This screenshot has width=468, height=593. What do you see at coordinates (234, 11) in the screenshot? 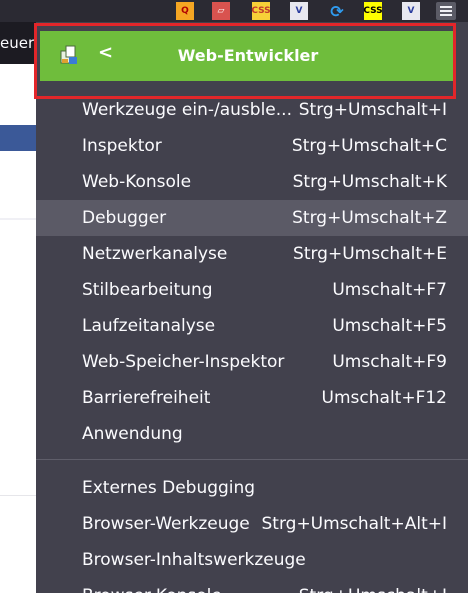
I see `browser-toolbar: Q ▱ CSS V ⟳ CSS V` at bounding box center [234, 11].